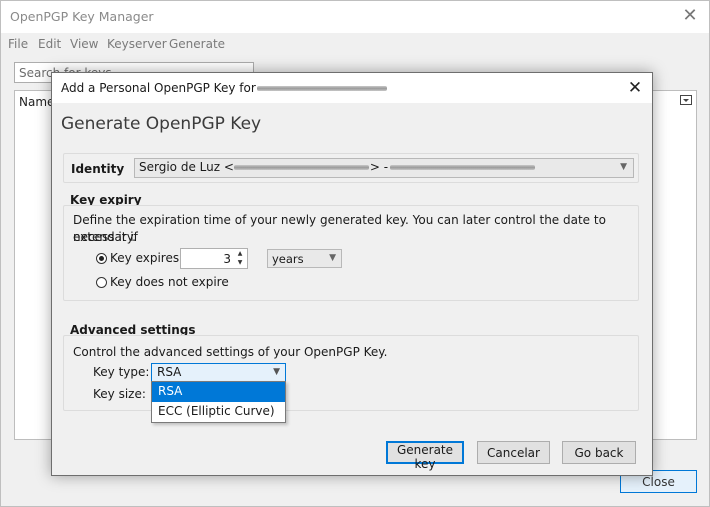  I want to click on expiry-unit-select: years ▼, so click(304, 258).